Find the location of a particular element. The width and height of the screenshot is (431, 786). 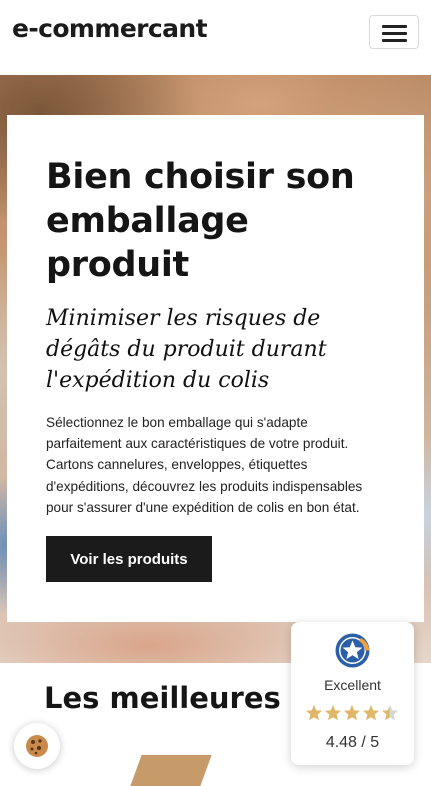

rating-stars is located at coordinates (352, 713).